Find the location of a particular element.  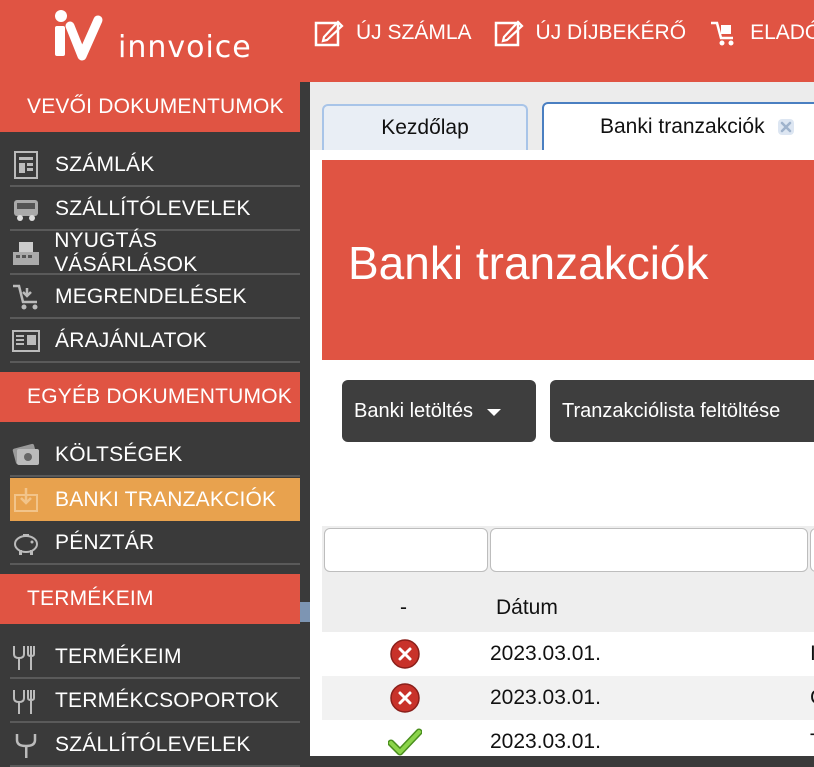

tab-bank-transactions: Banki tranzakciók is located at coordinates (678, 126).